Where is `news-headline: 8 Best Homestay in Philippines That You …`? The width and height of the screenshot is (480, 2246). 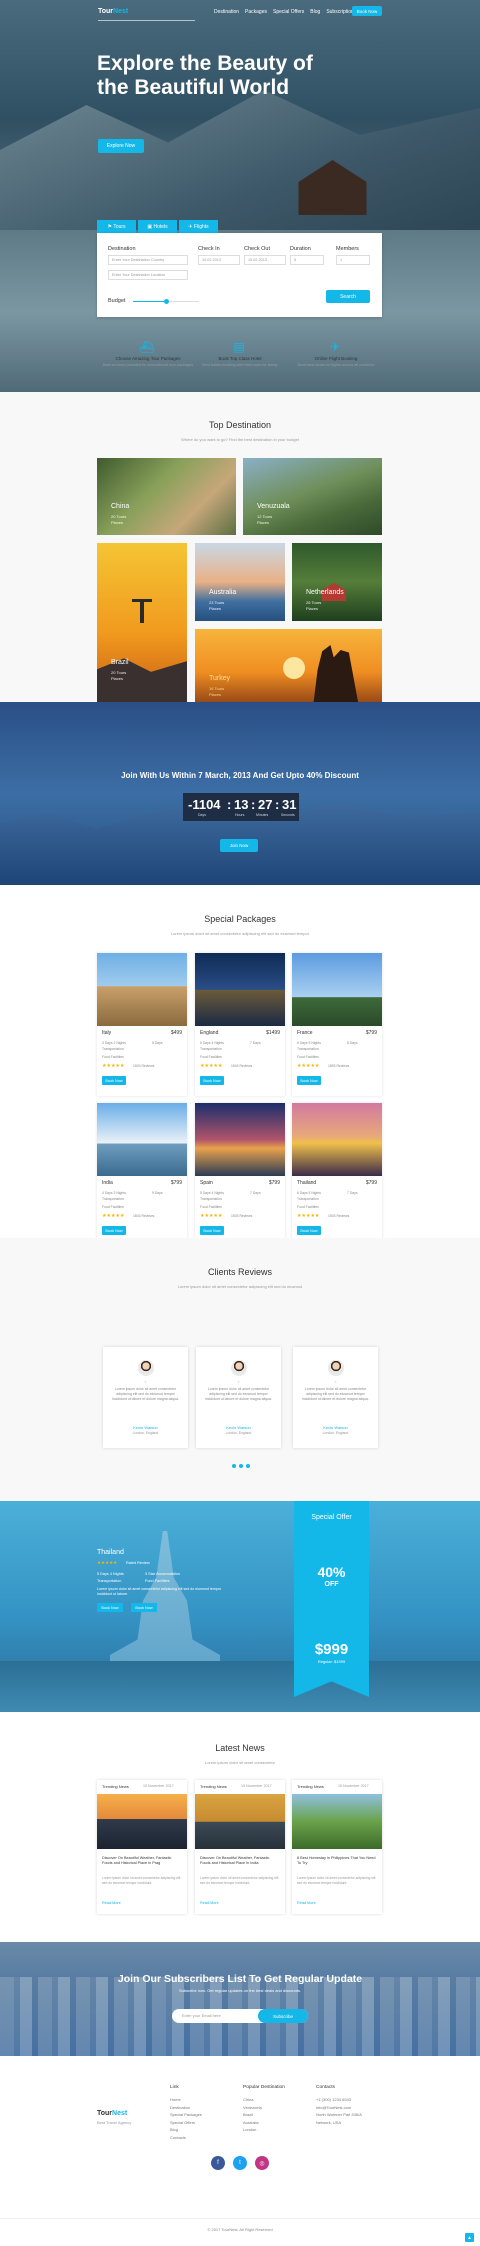 news-headline: 8 Best Homestay in Philippines That You … is located at coordinates (337, 1861).